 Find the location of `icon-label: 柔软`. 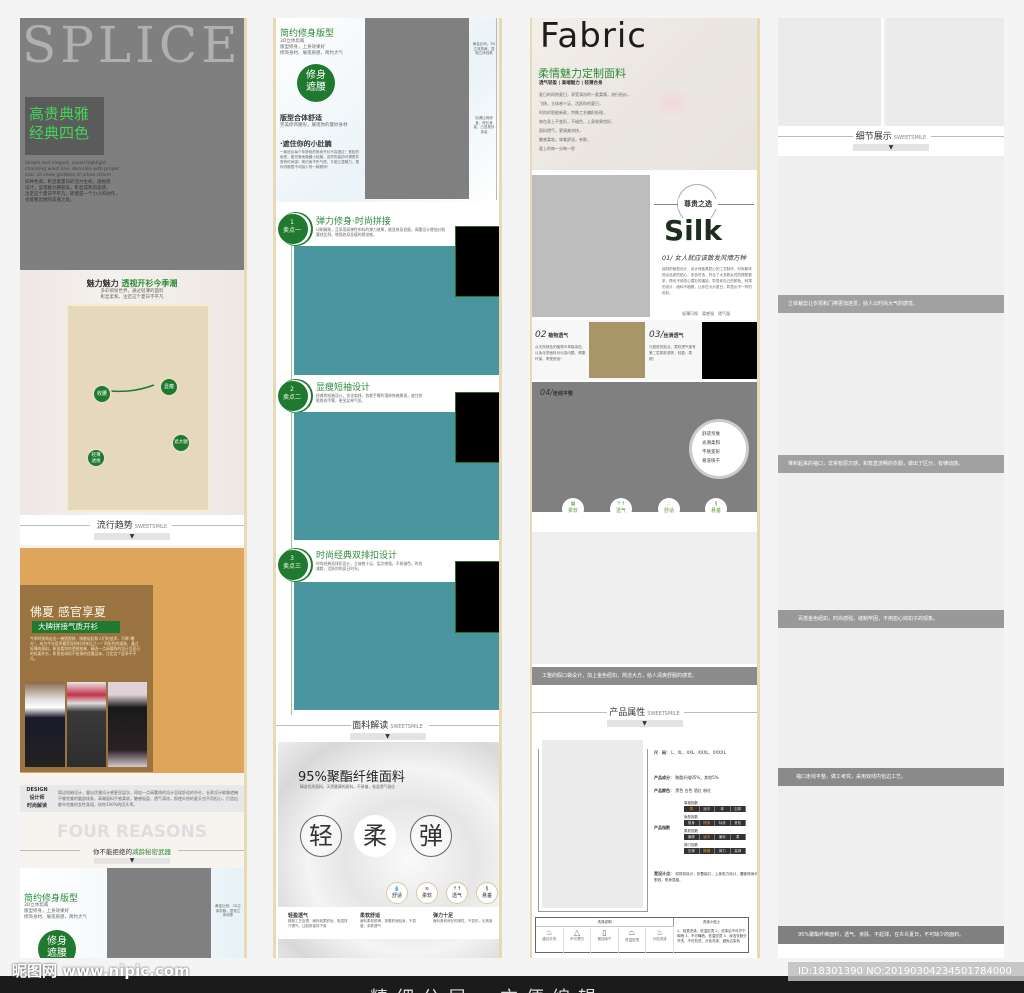

icon-label: 柔软 is located at coordinates (572, 511).